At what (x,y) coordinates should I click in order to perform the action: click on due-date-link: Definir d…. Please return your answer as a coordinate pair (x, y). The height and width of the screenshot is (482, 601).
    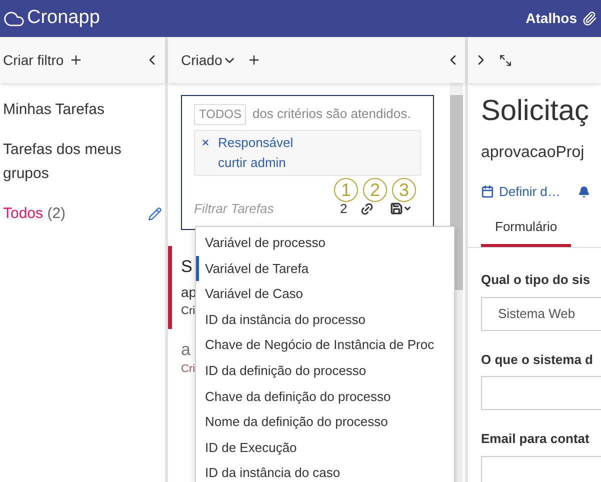
    Looking at the image, I should click on (529, 192).